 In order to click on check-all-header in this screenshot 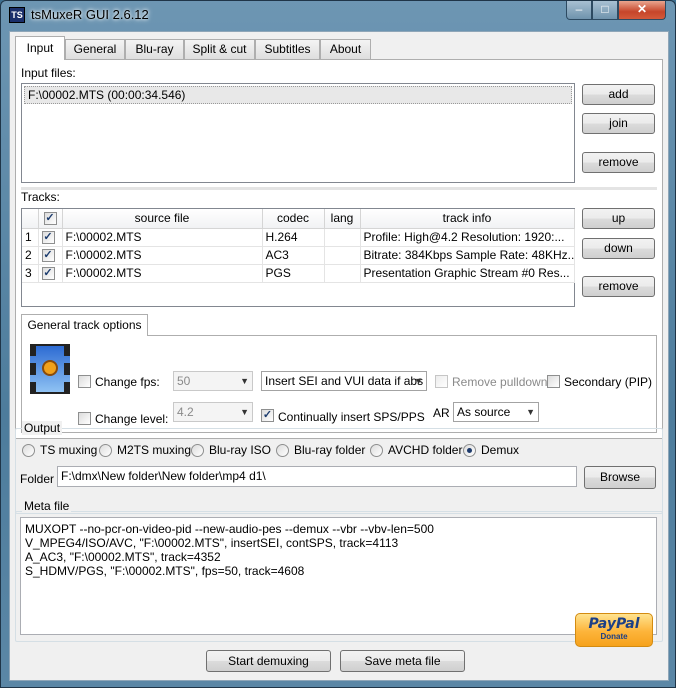, I will do `click(50, 219)`.